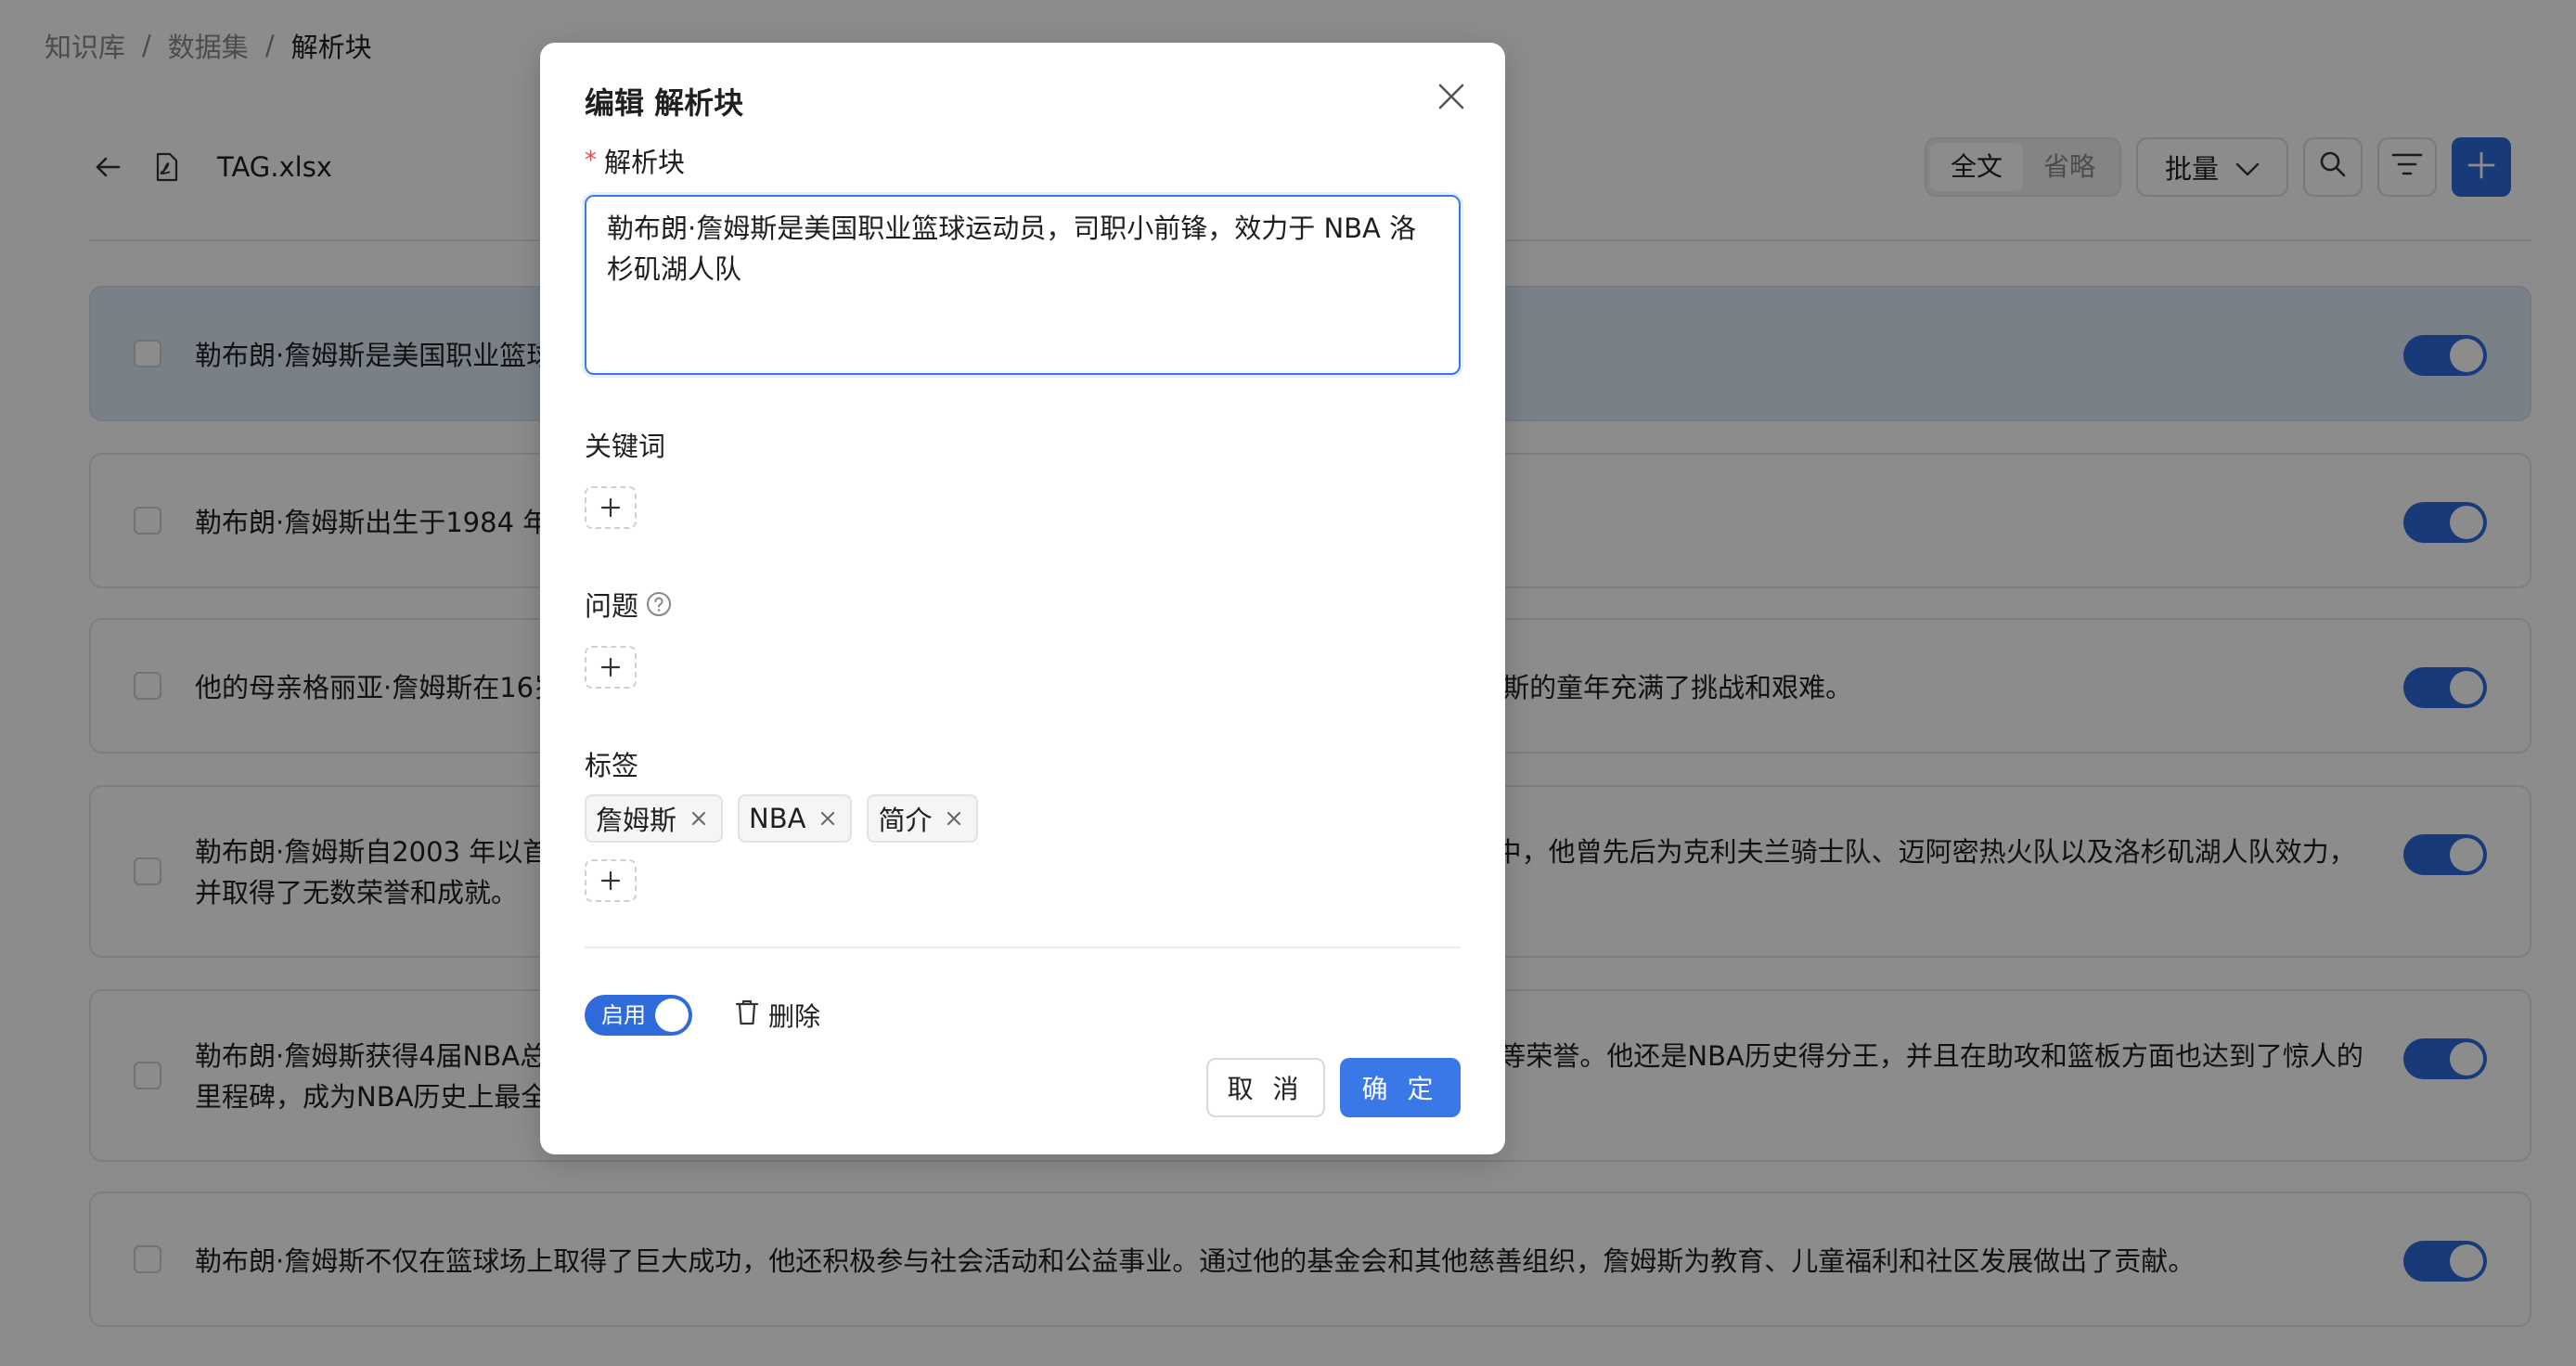  I want to click on keywords-label: 关键词, so click(625, 446).